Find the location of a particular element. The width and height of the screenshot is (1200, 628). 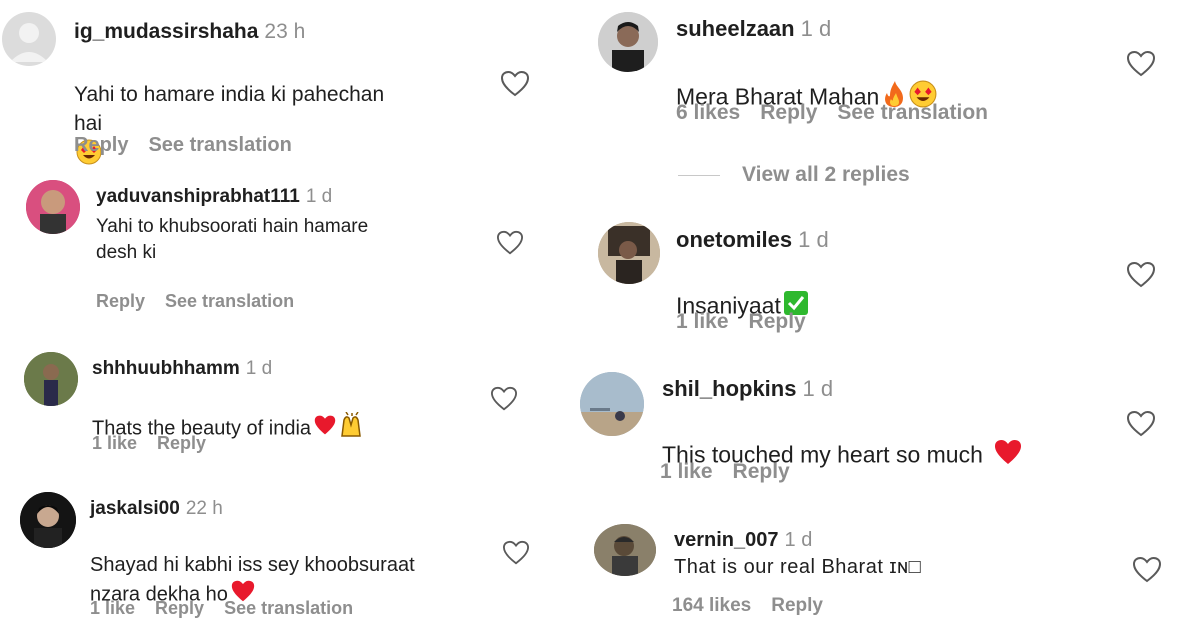

likes-count: 6 likes is located at coordinates (708, 112).